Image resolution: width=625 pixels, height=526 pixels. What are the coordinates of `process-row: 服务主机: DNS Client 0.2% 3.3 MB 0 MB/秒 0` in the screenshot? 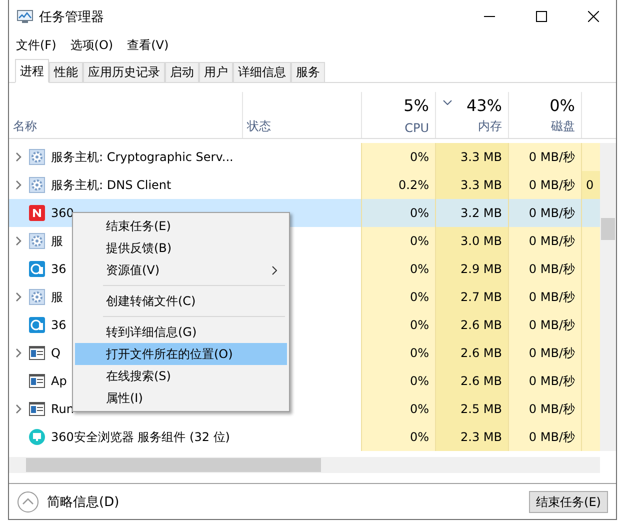 It's located at (304, 185).